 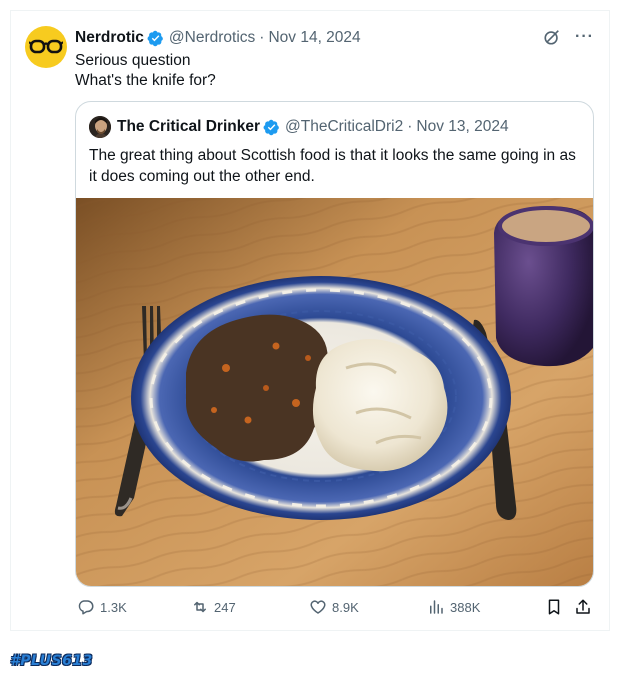 I want to click on watermark-logo: #PLUS613, so click(x=51, y=661).